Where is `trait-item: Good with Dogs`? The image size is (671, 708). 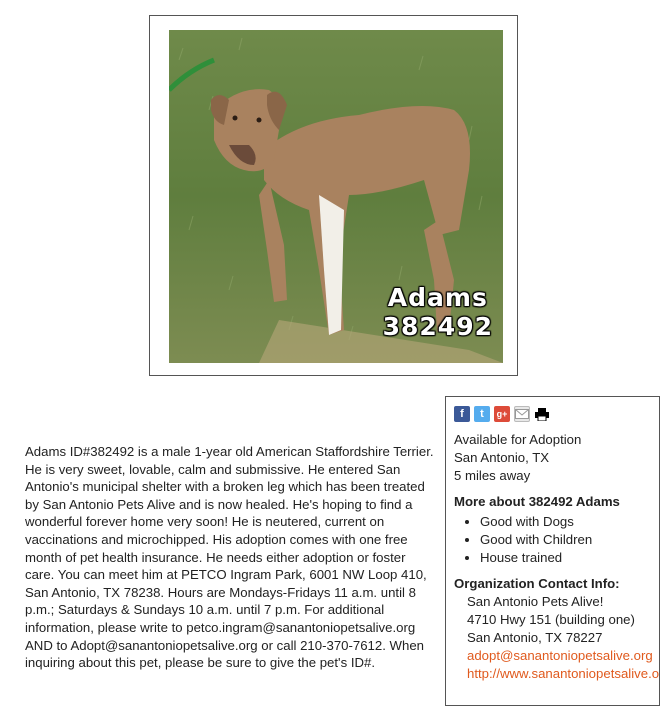 trait-item: Good with Dogs is located at coordinates (569, 522).